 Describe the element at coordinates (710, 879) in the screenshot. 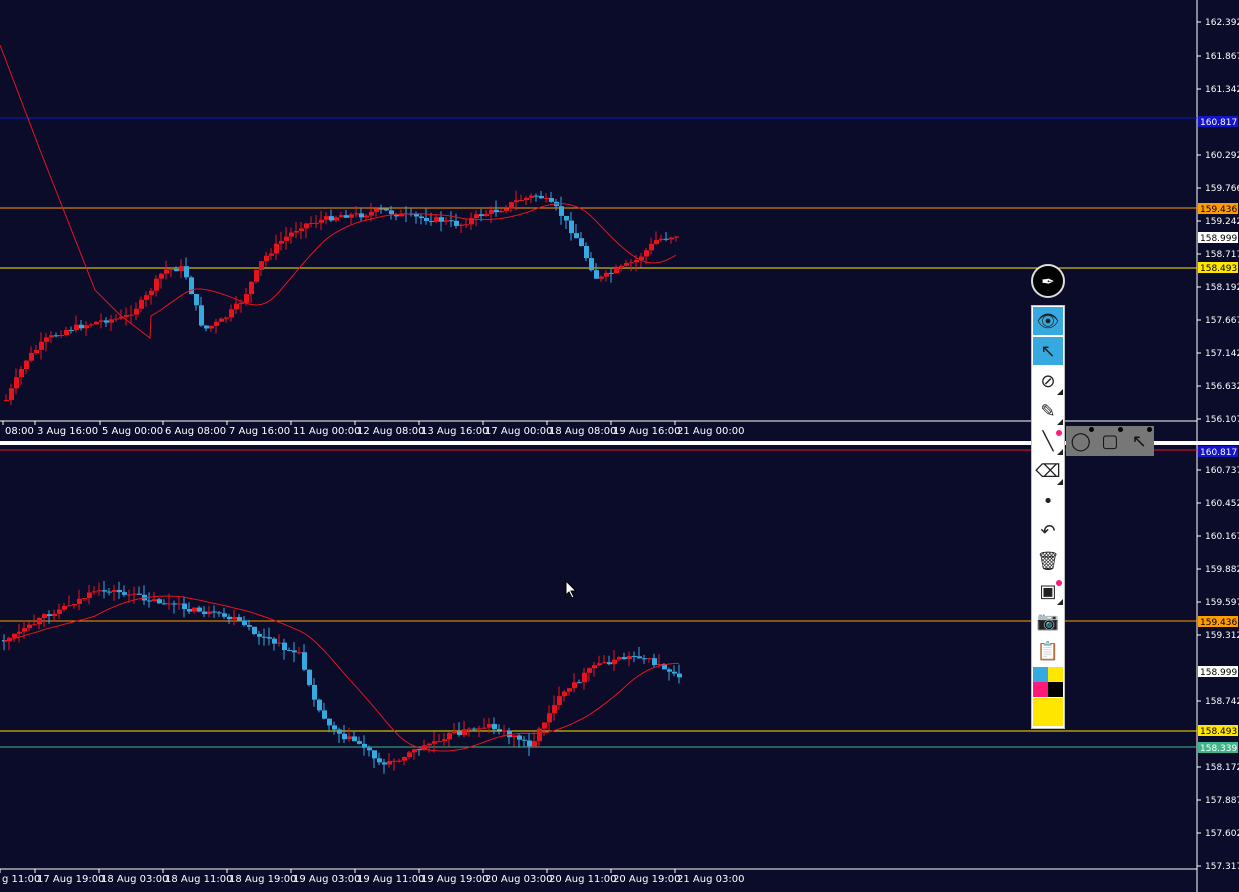

I see `x-axis-label: 21 Aug 03:00` at that location.